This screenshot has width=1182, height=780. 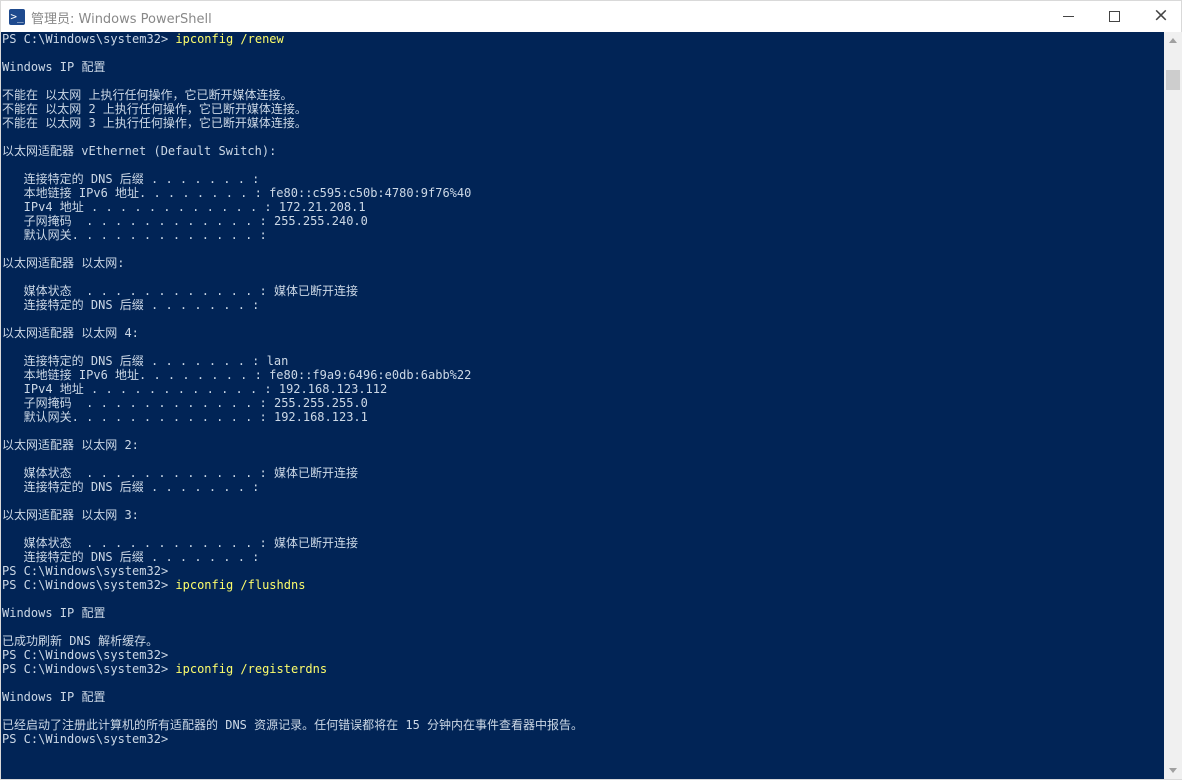 What do you see at coordinates (583, 263) in the screenshot?
I see `console-line: 以太网适配器 以太网:` at bounding box center [583, 263].